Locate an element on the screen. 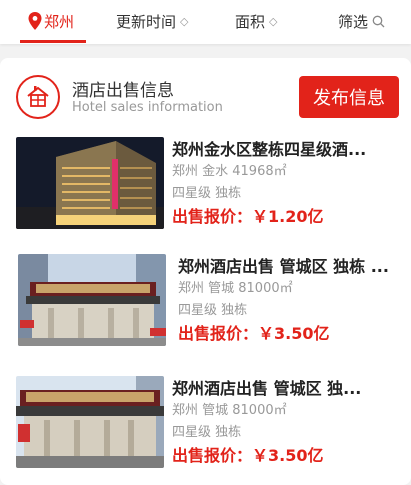  search-icon is located at coordinates (378, 21).